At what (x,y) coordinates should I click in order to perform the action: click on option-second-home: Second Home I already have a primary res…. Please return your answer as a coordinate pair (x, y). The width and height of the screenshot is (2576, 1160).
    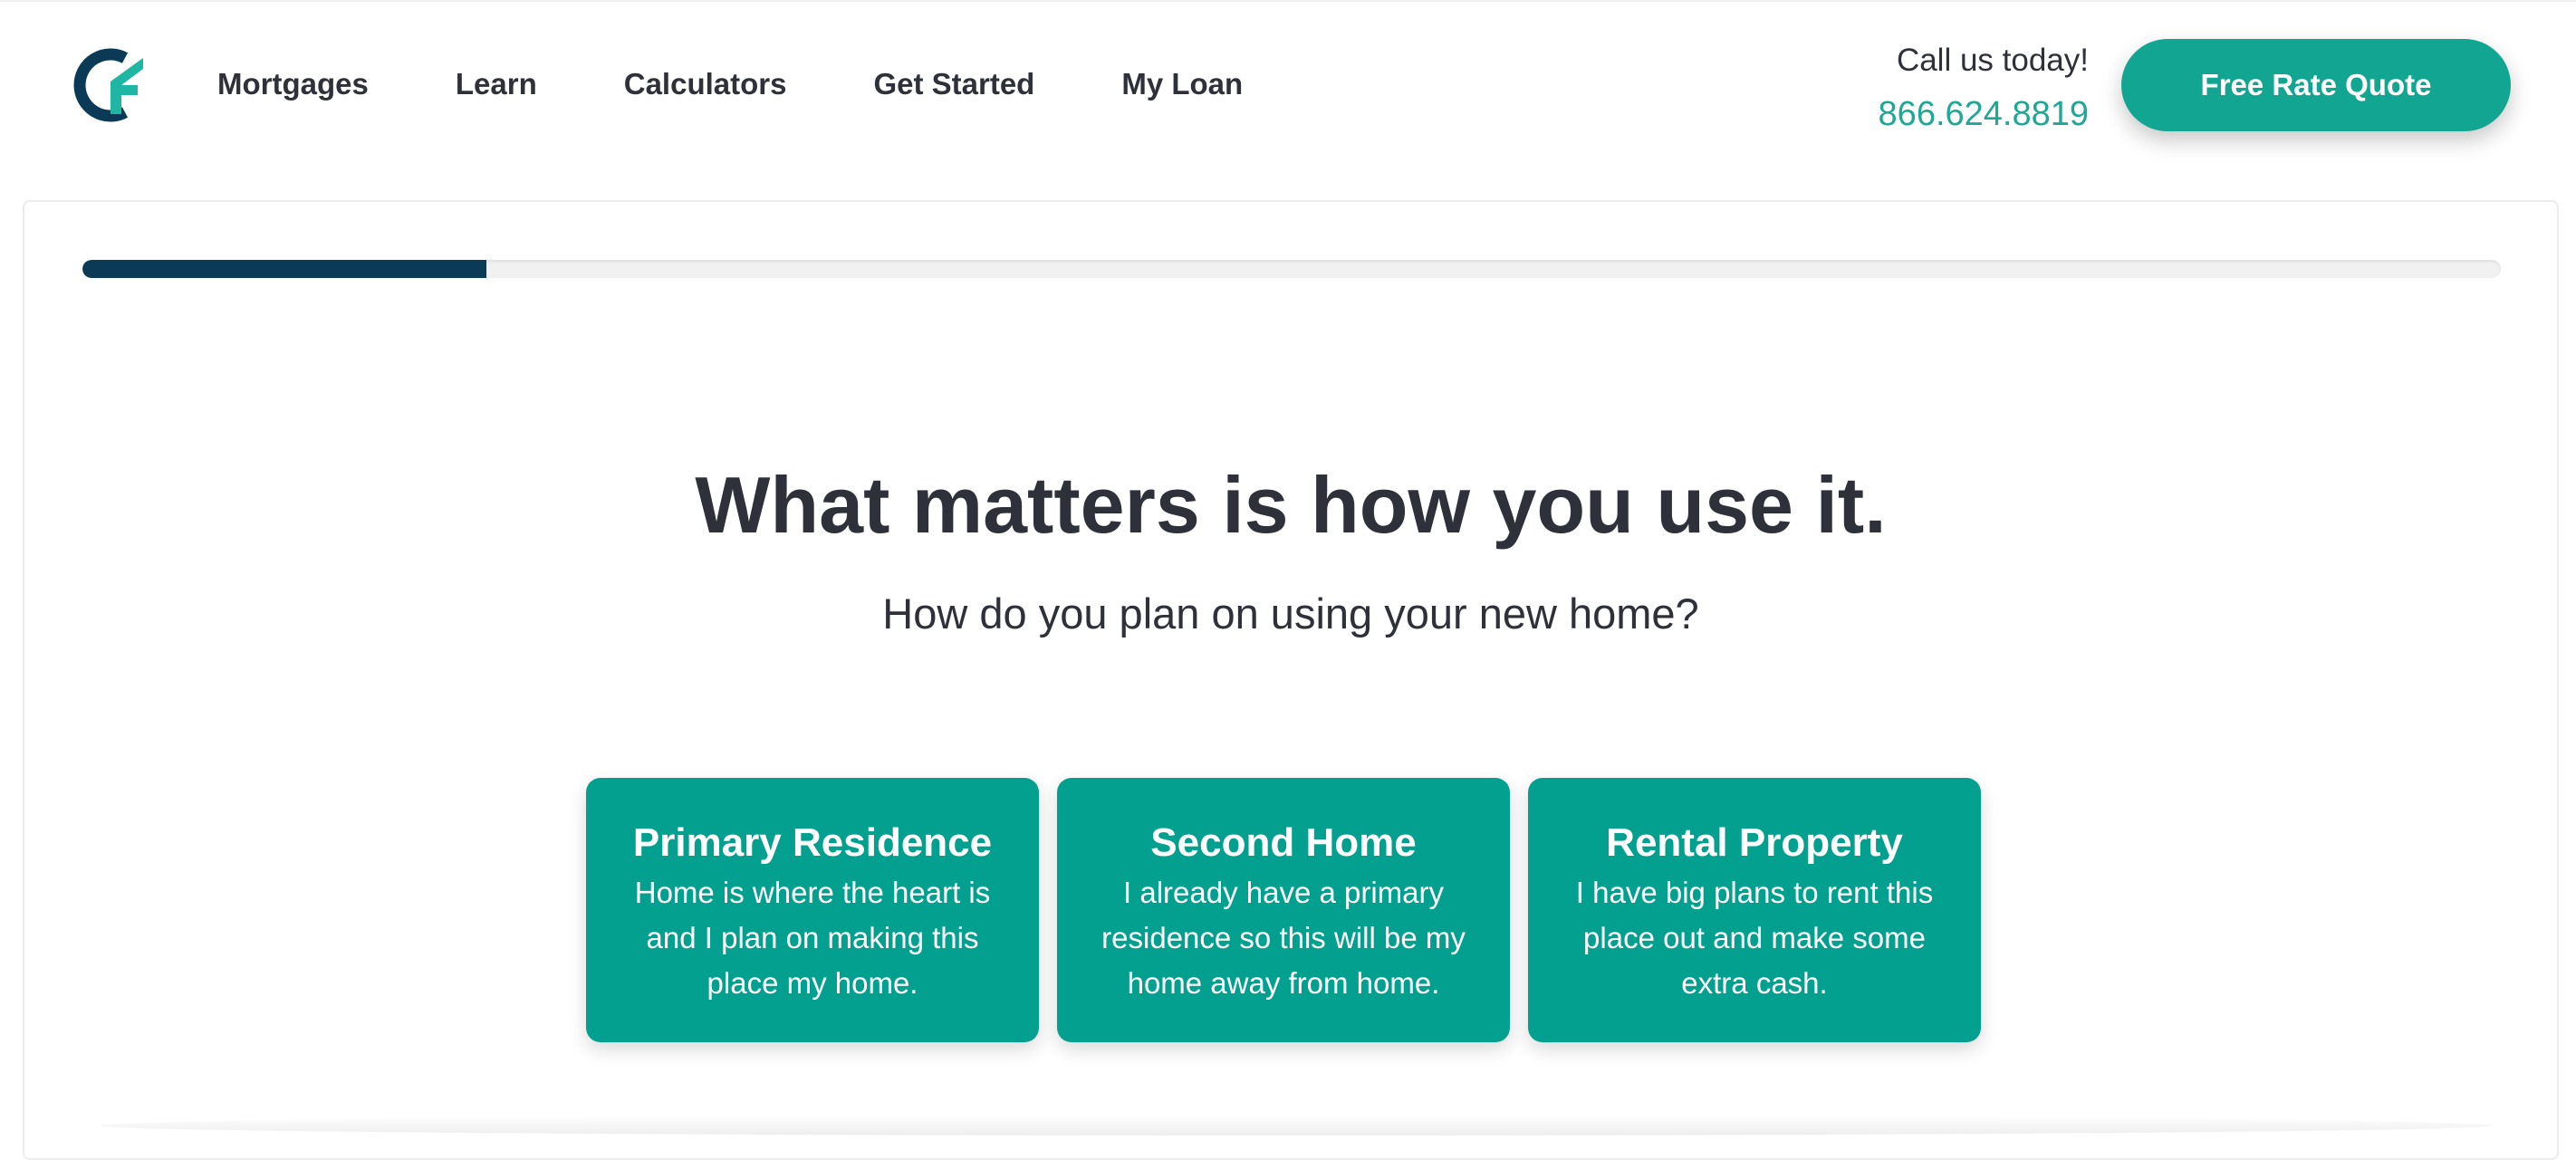
    Looking at the image, I should click on (1283, 910).